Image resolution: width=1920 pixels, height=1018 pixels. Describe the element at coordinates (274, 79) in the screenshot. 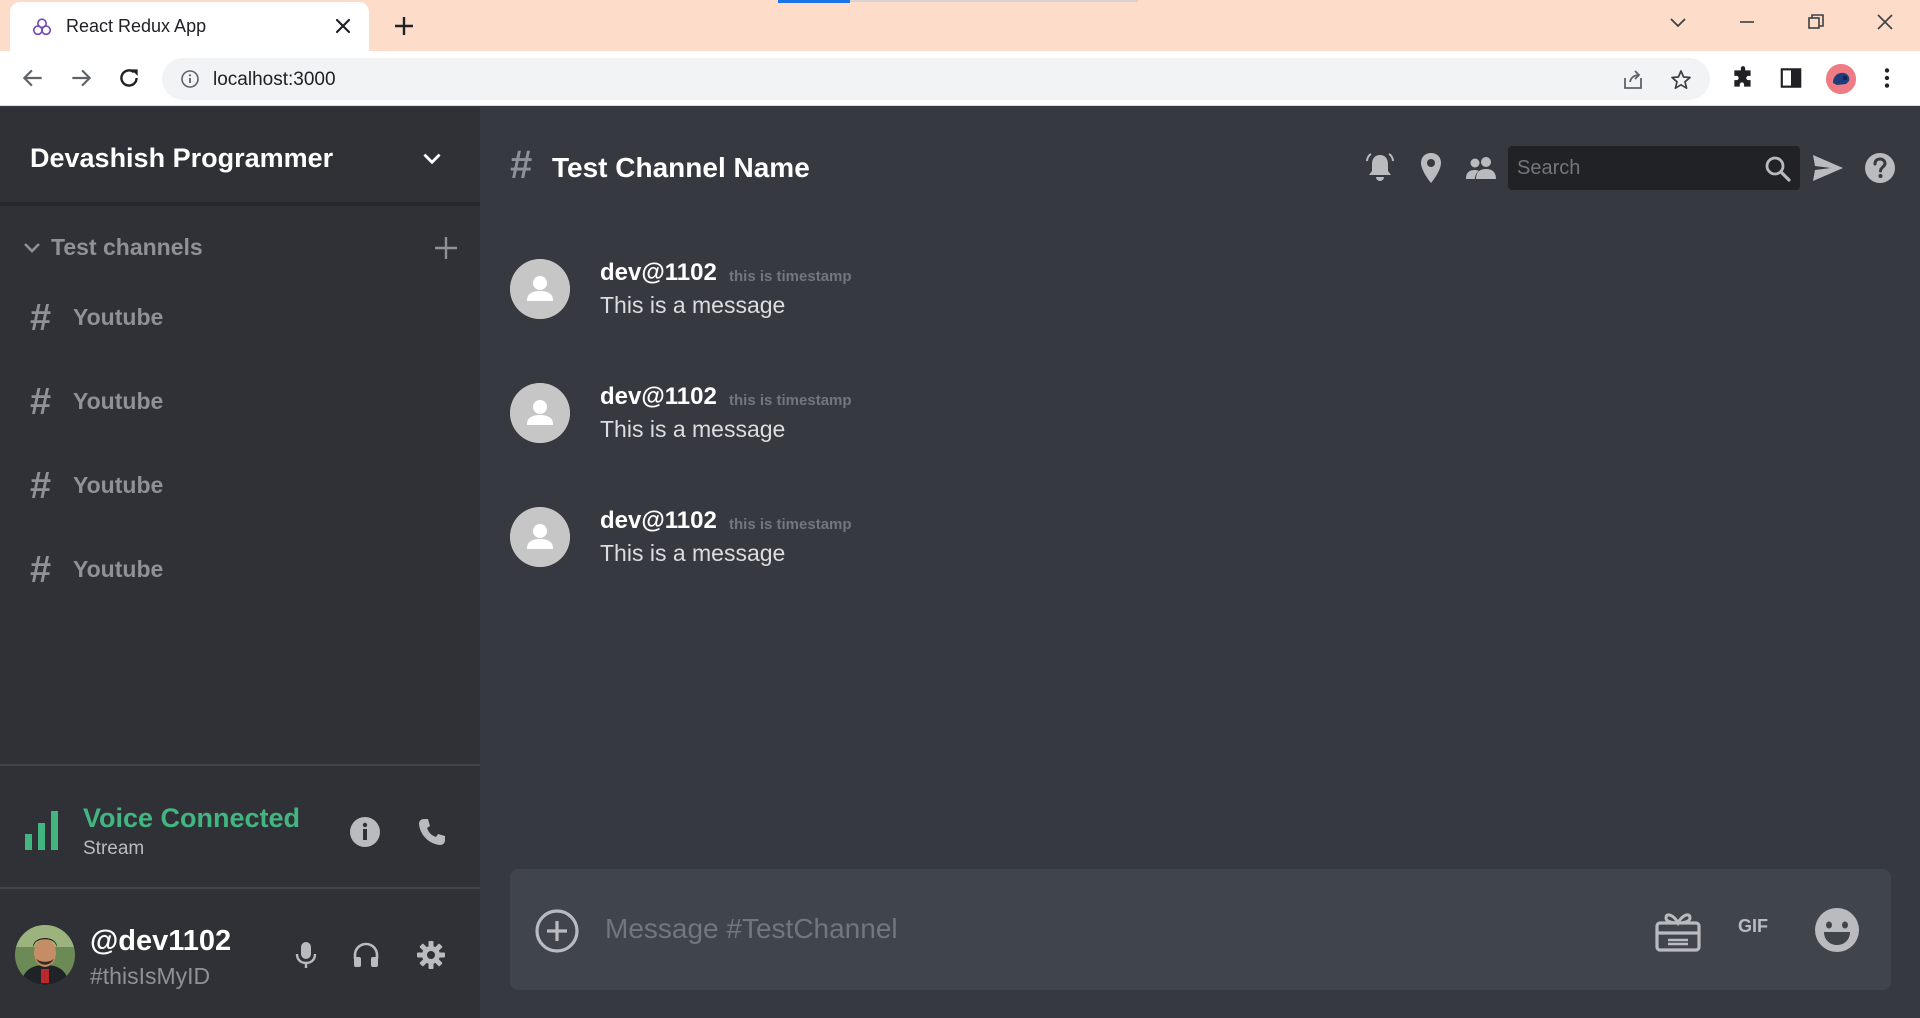

I see `url-text: localhost:3000` at that location.